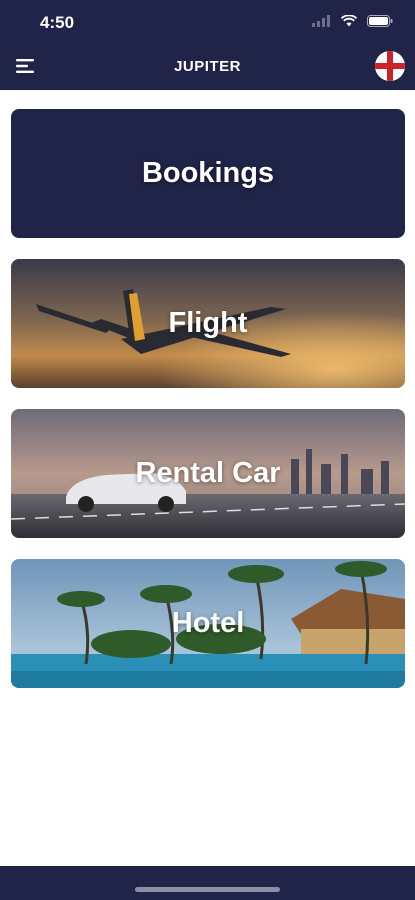  I want to click on wifi-icon, so click(348, 23).